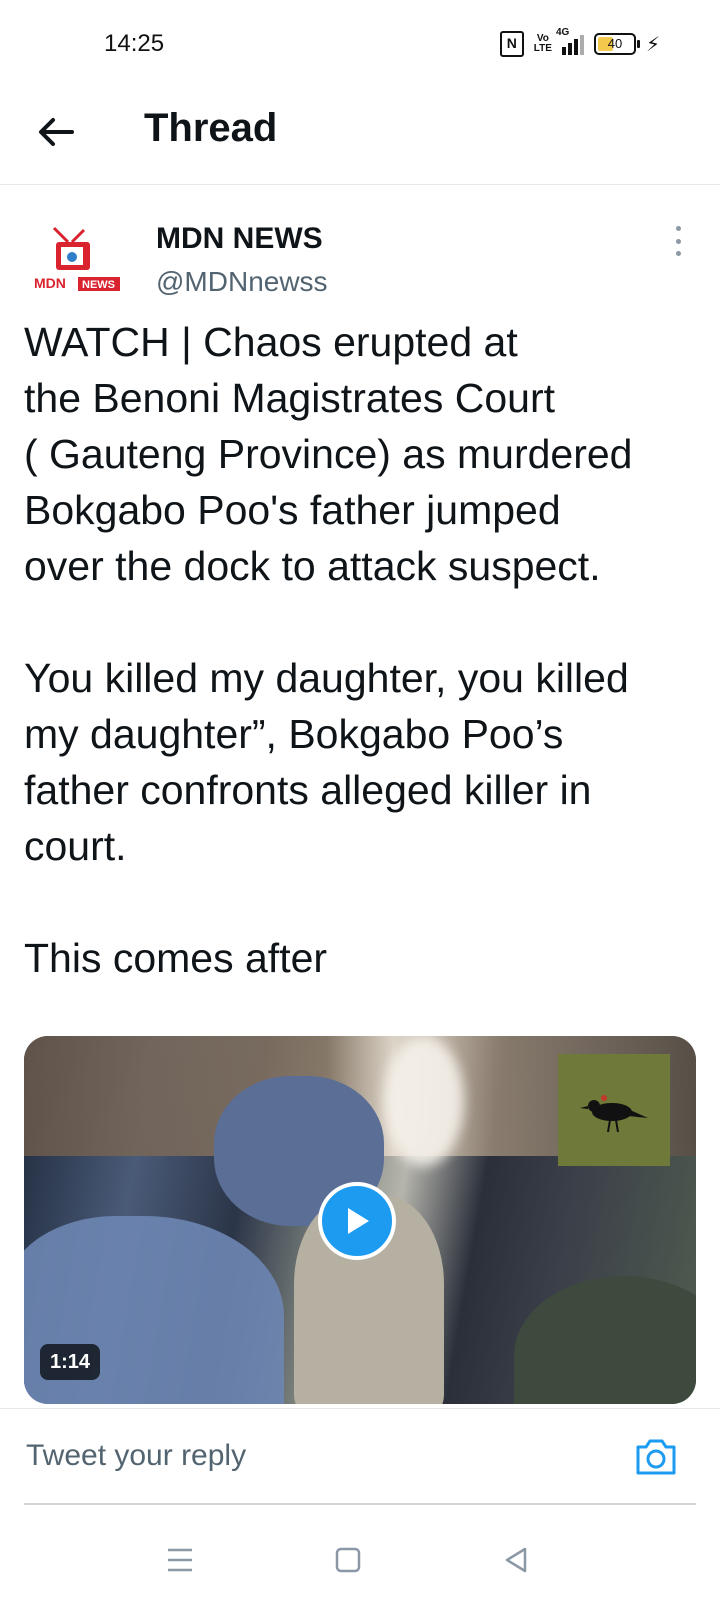  I want to click on camera-icon, so click(656, 1457).